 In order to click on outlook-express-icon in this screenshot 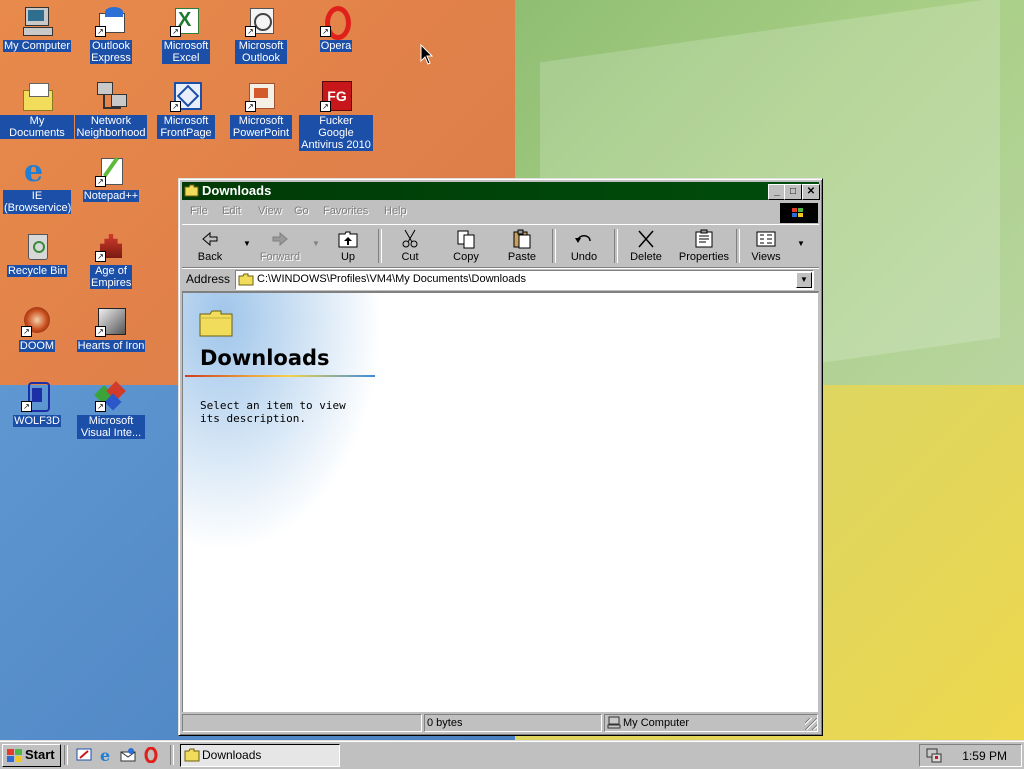, I will do `click(128, 755)`.